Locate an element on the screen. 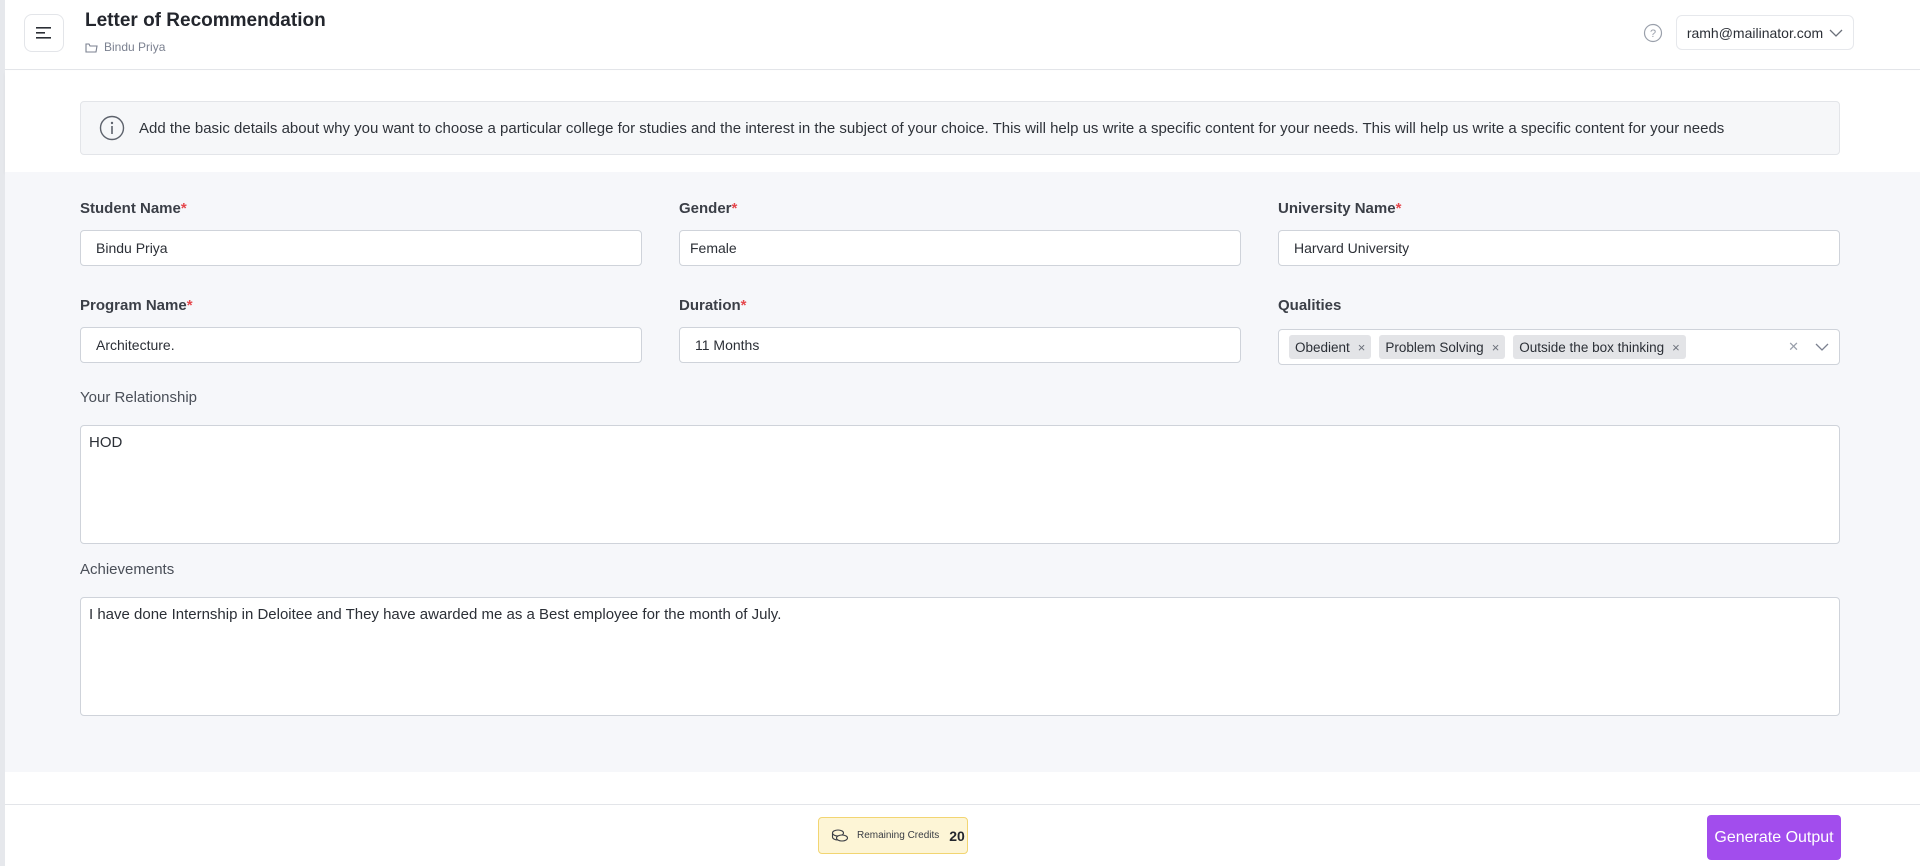 This screenshot has width=1920, height=866. quality-chip: Problem Solving × is located at coordinates (1442, 347).